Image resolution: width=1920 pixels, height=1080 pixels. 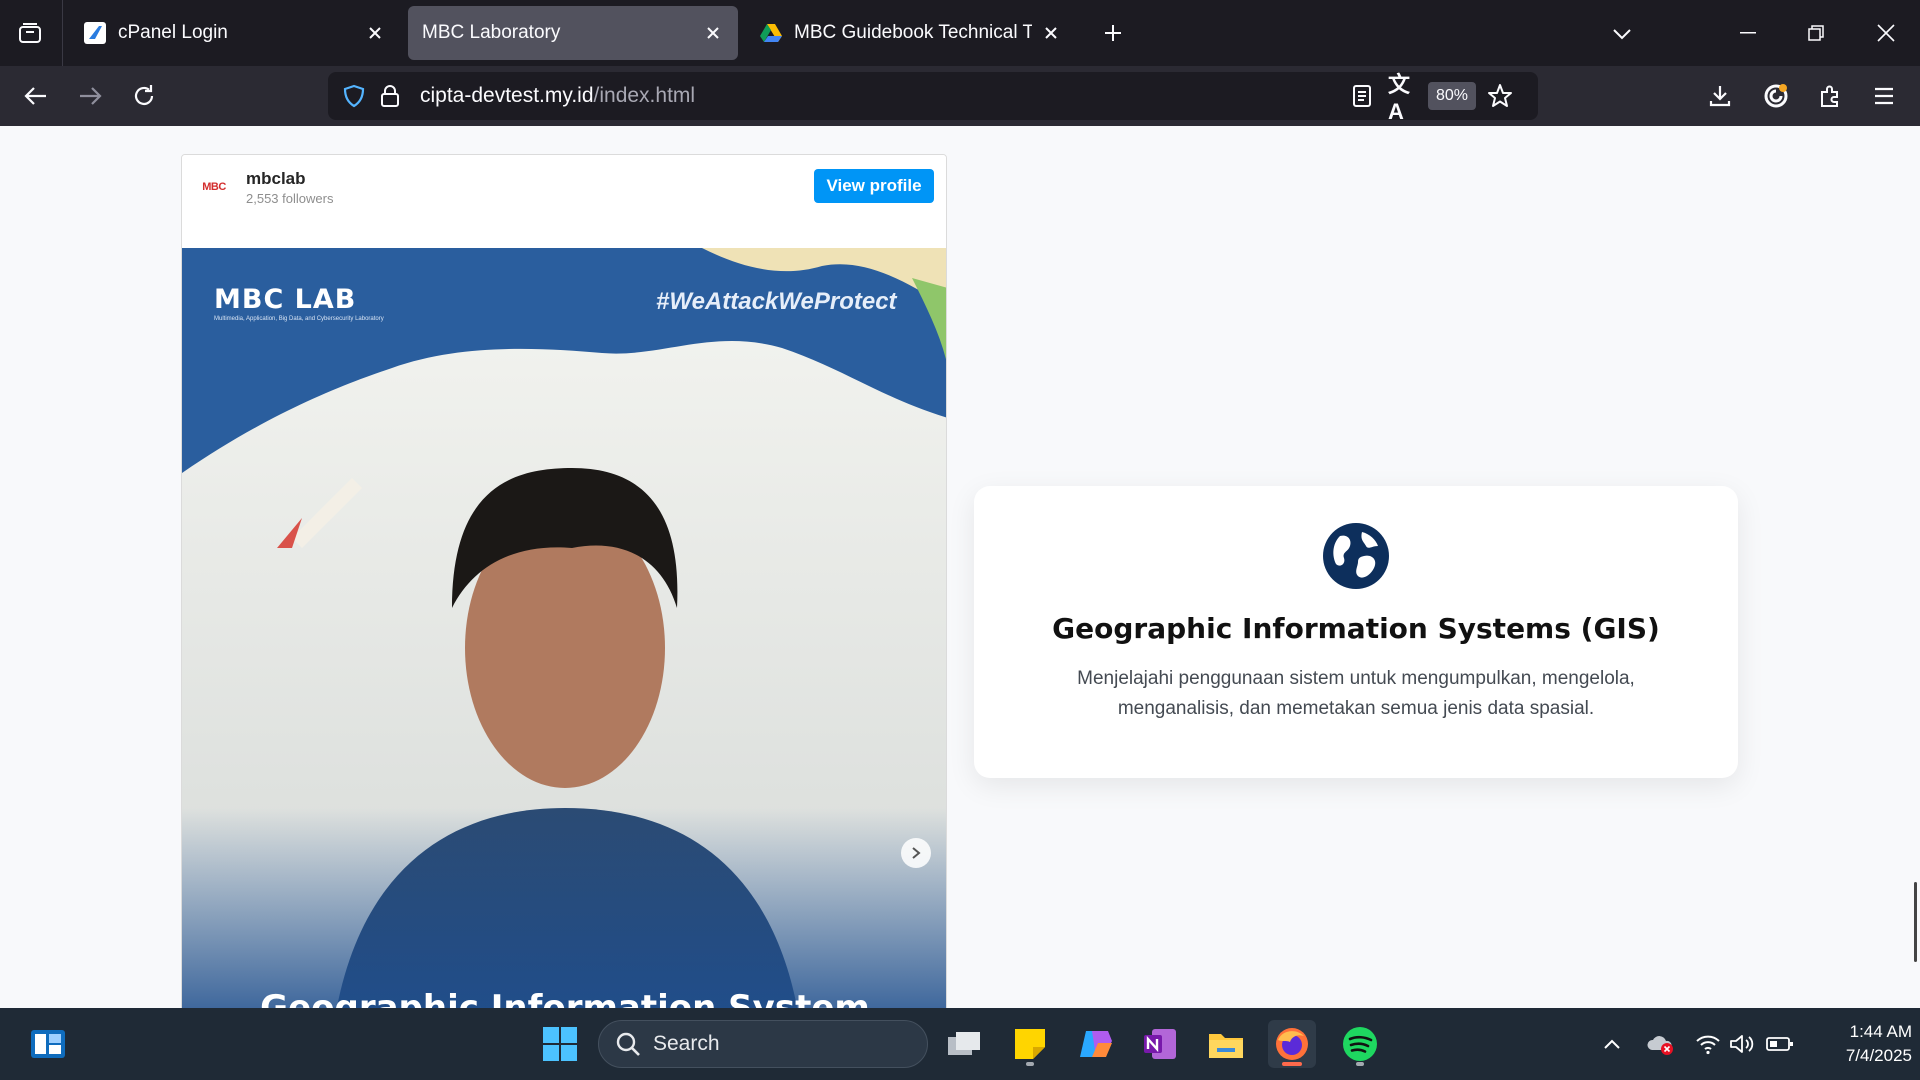 What do you see at coordinates (1356, 628) in the screenshot?
I see `gis-card-title: Geographic Information Systems (GIS)` at bounding box center [1356, 628].